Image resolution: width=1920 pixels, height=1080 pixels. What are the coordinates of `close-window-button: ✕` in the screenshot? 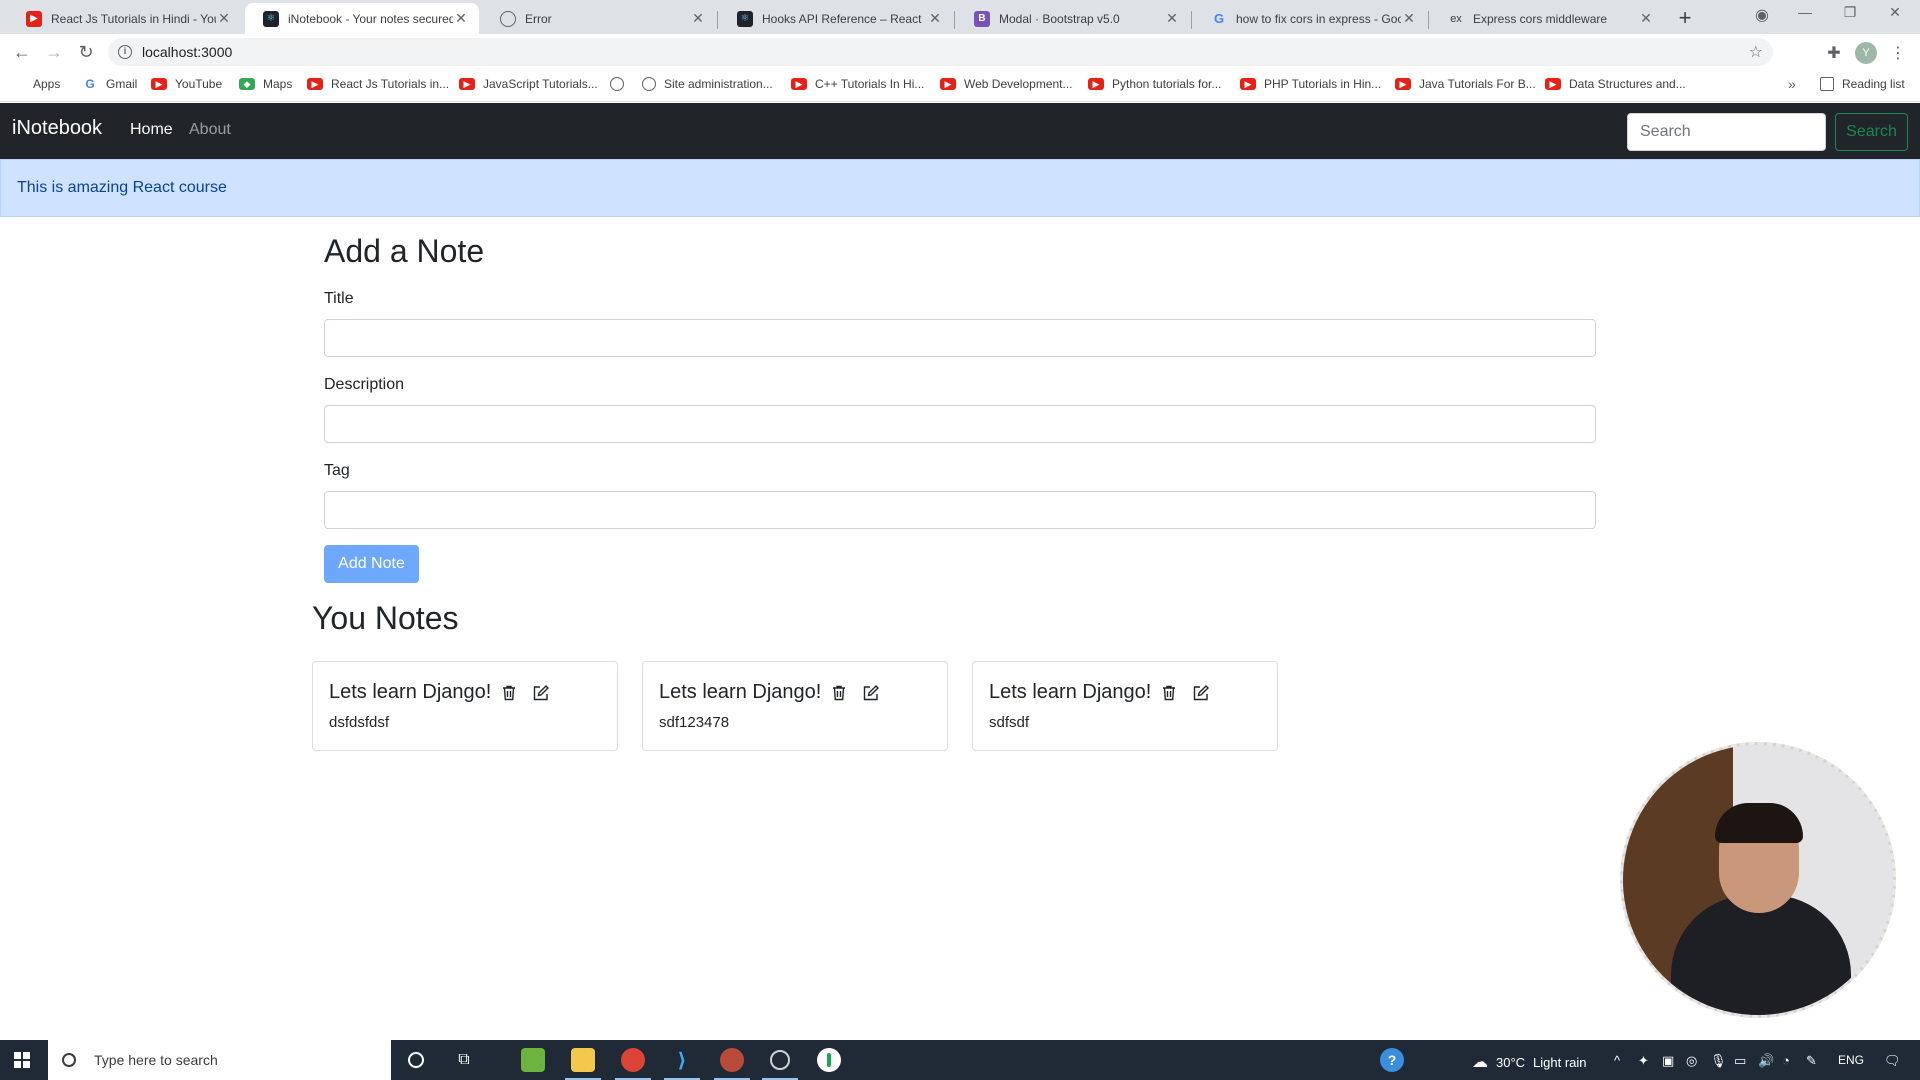 It's located at (1895, 12).